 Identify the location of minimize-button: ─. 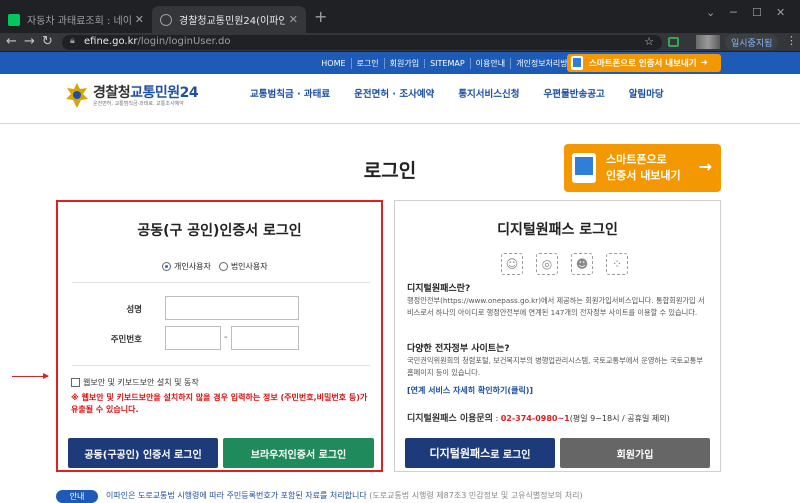
(733, 12).